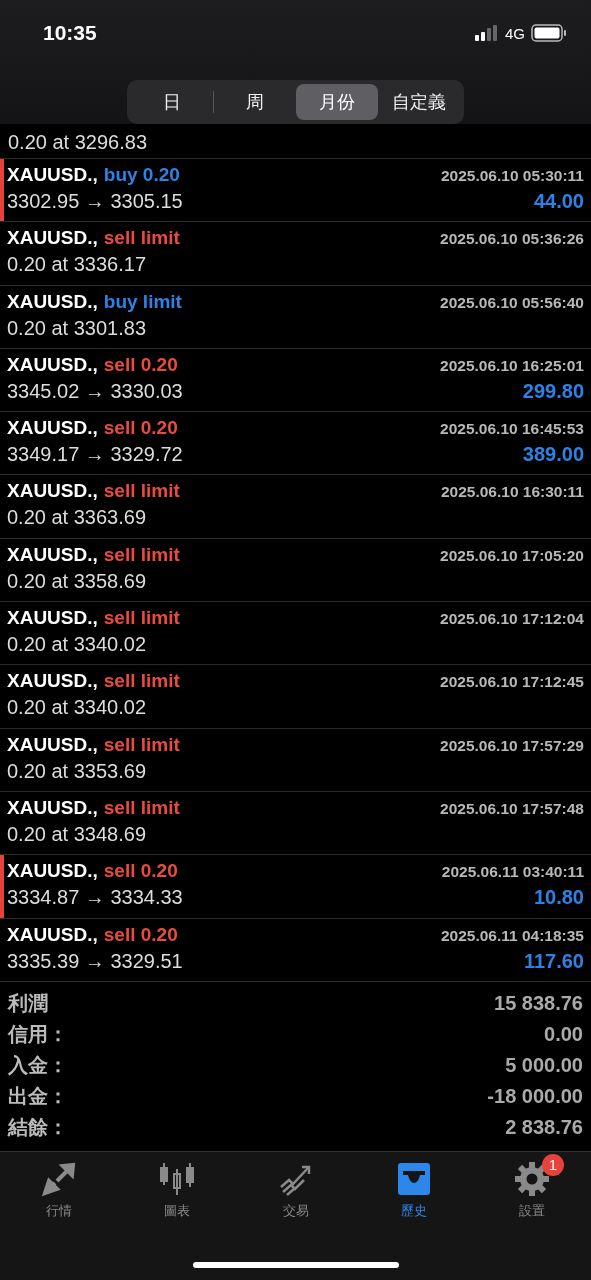 The width and height of the screenshot is (591, 1280). What do you see at coordinates (38, 1034) in the screenshot?
I see `summary-label: 信用：` at bounding box center [38, 1034].